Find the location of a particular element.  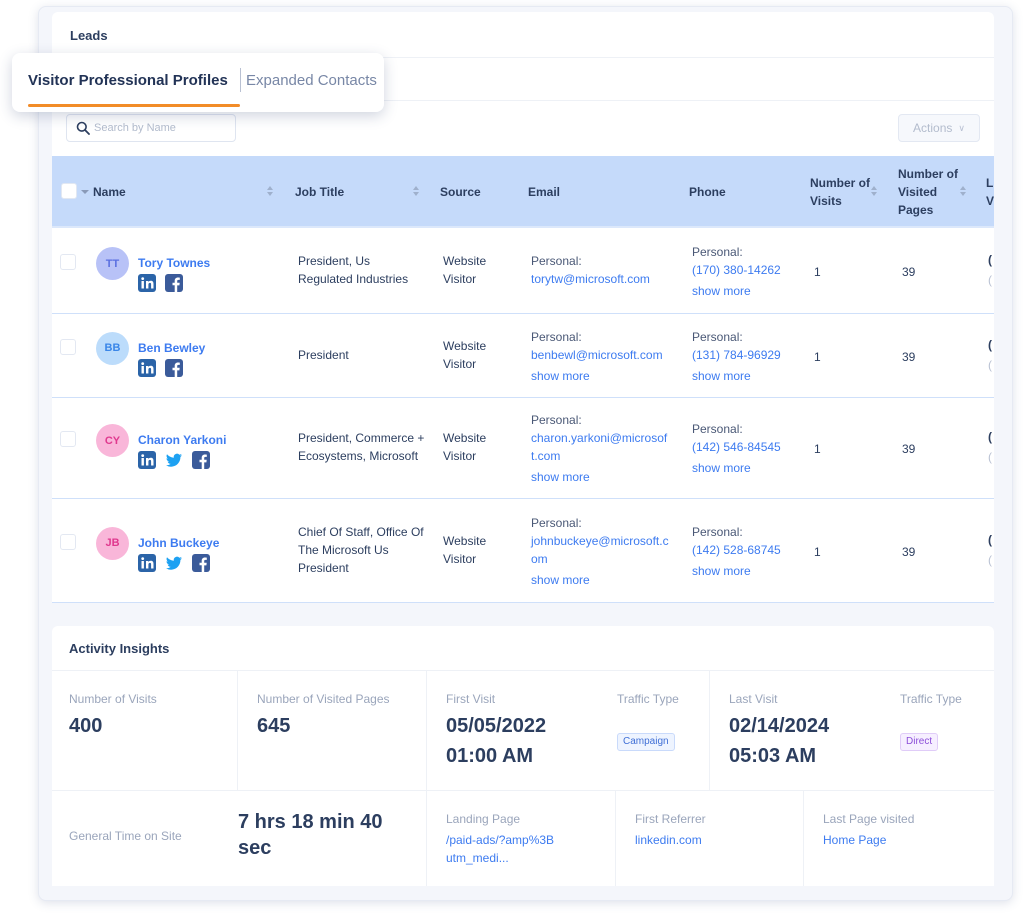

email-link: johnbuckeye@microsoft.com is located at coordinates (601, 550).